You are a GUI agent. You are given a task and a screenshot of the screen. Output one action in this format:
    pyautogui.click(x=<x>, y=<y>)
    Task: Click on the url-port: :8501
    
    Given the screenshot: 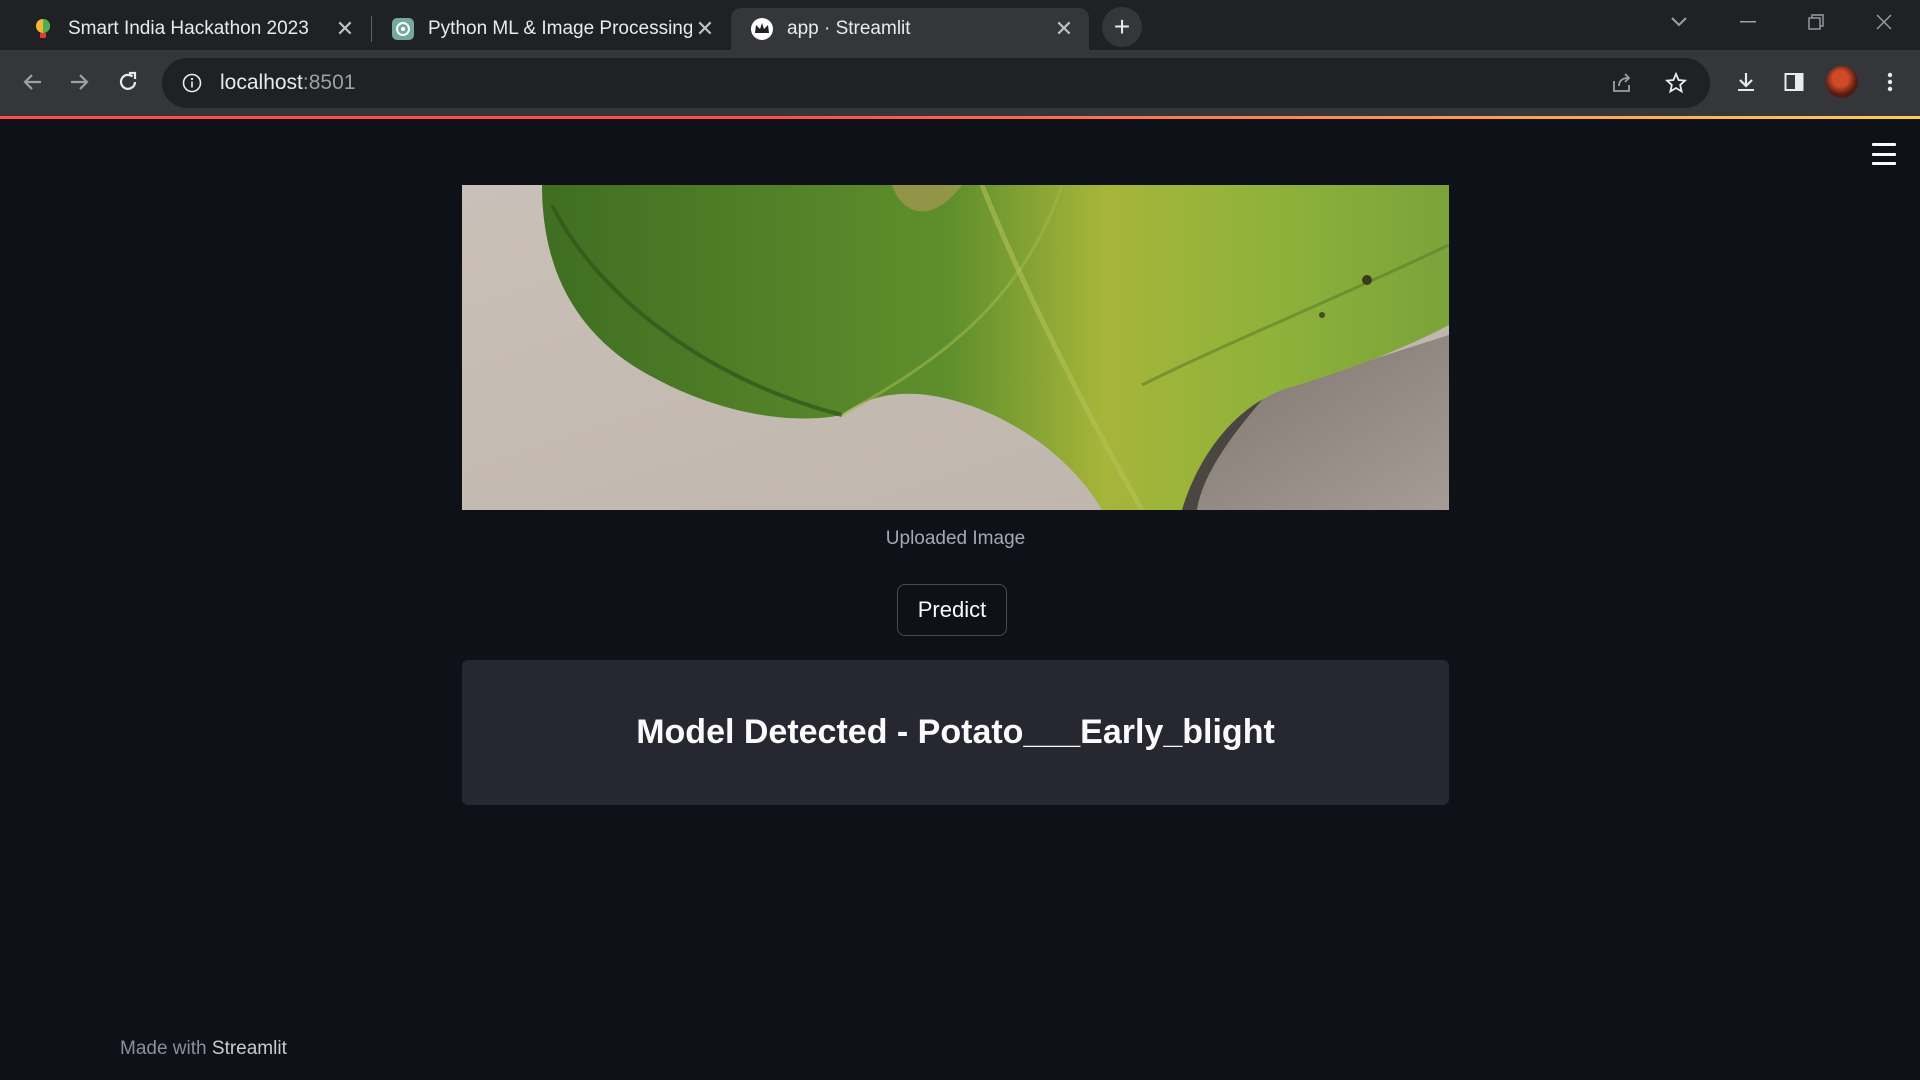 What is the action you would take?
    pyautogui.click(x=329, y=82)
    